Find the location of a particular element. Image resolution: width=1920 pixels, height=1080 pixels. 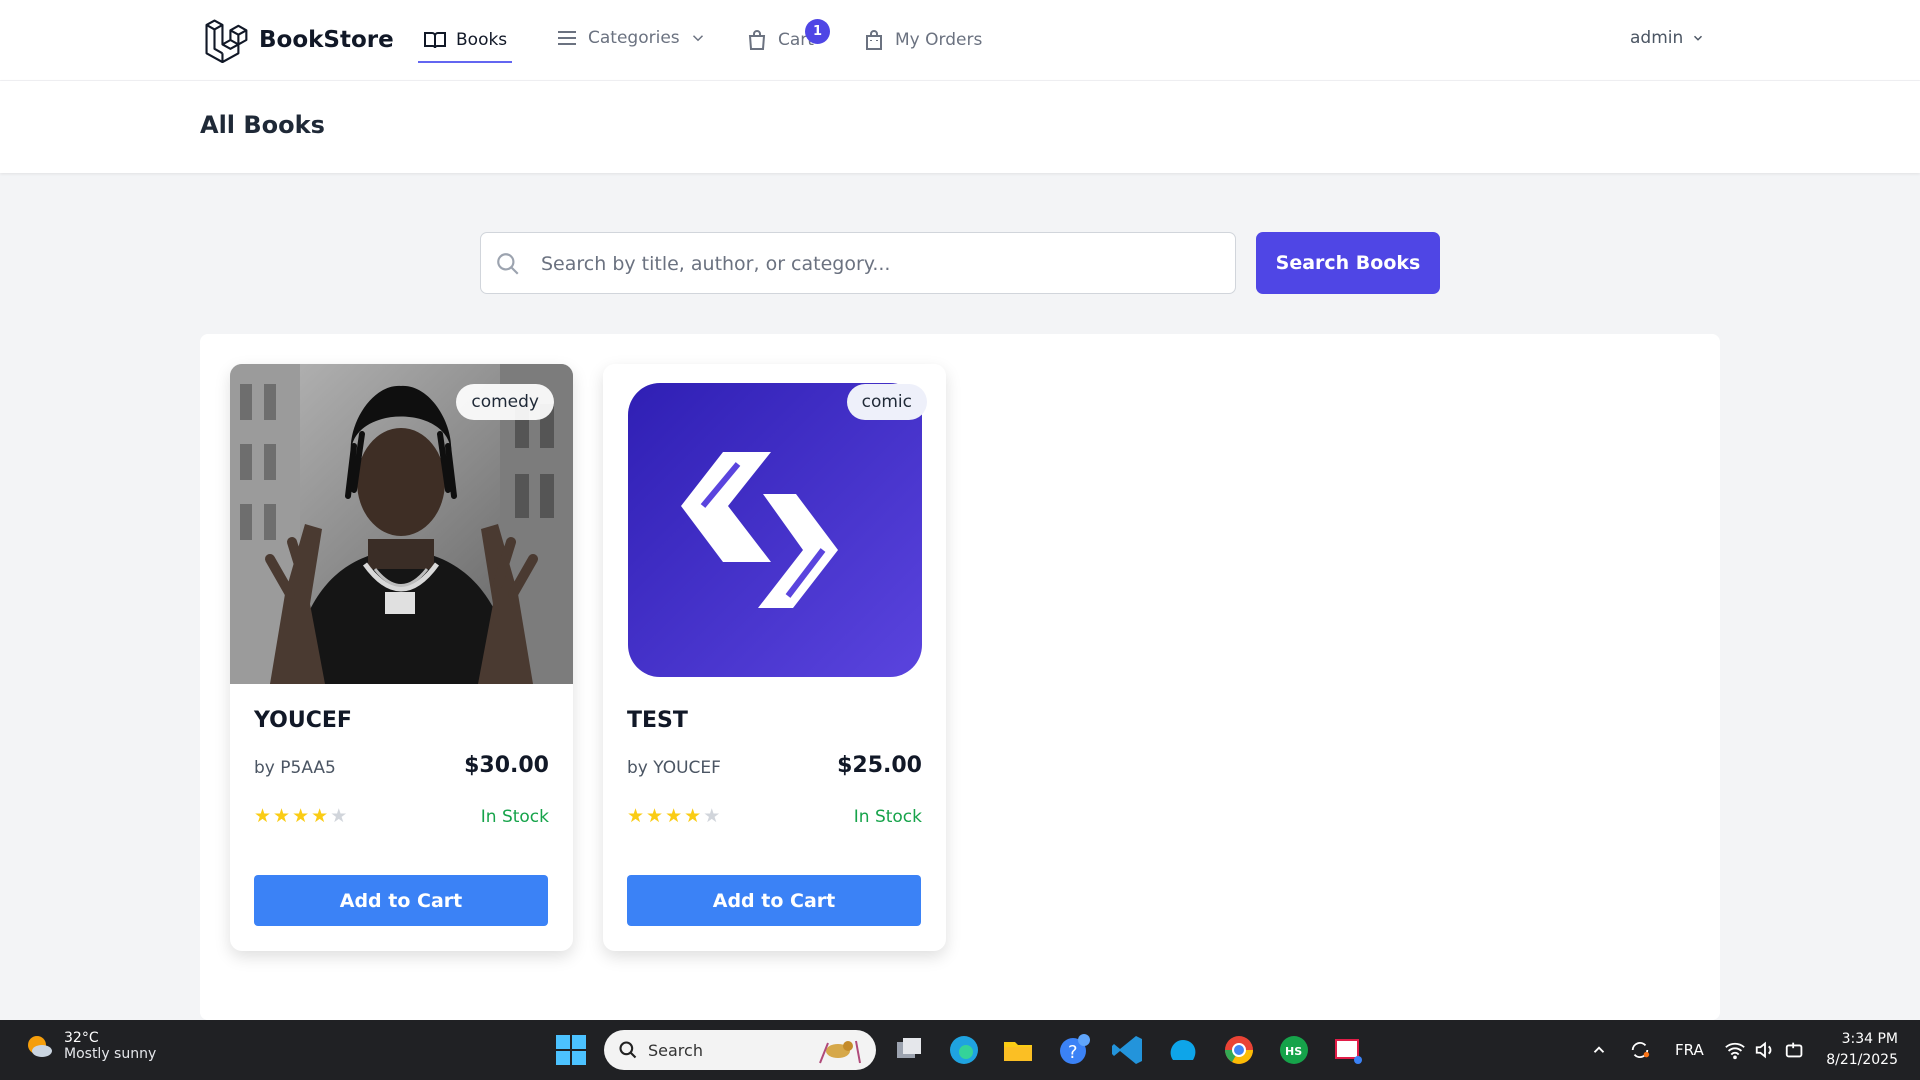

search-books-button: Search Books is located at coordinates (1348, 263).